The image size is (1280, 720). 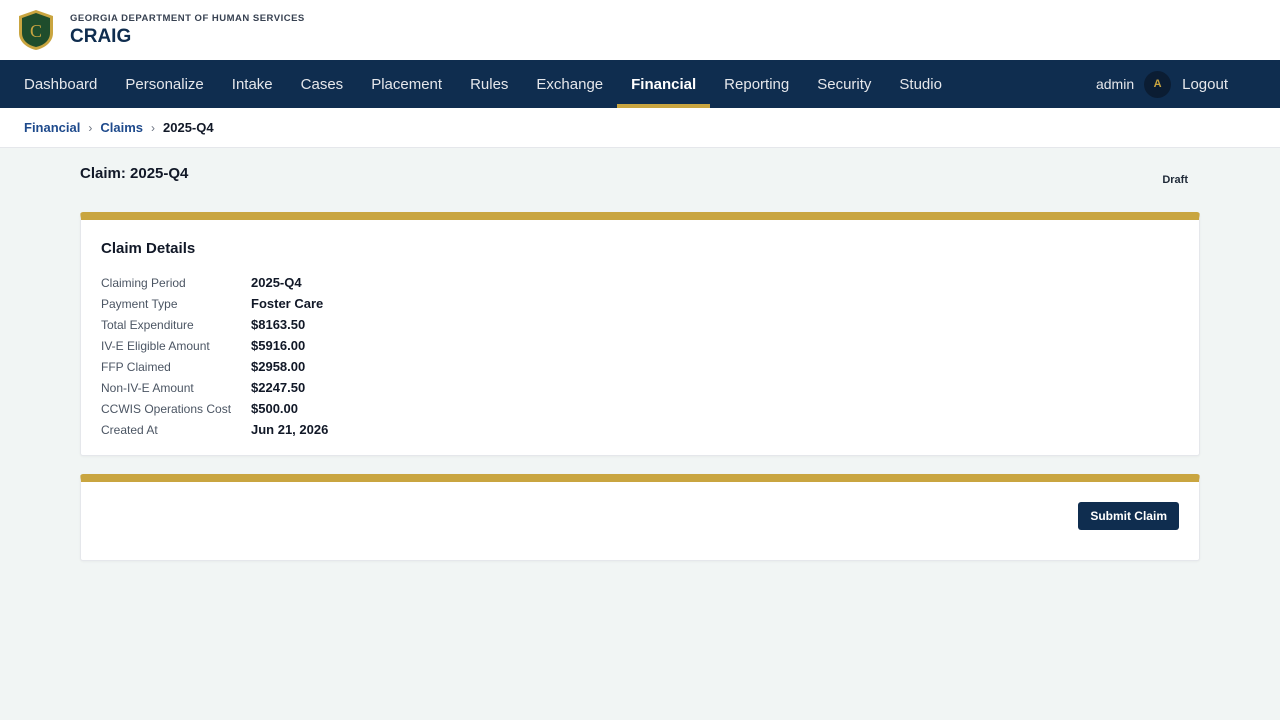 What do you see at coordinates (147, 324) in the screenshot?
I see `detail-label: Total Expenditure` at bounding box center [147, 324].